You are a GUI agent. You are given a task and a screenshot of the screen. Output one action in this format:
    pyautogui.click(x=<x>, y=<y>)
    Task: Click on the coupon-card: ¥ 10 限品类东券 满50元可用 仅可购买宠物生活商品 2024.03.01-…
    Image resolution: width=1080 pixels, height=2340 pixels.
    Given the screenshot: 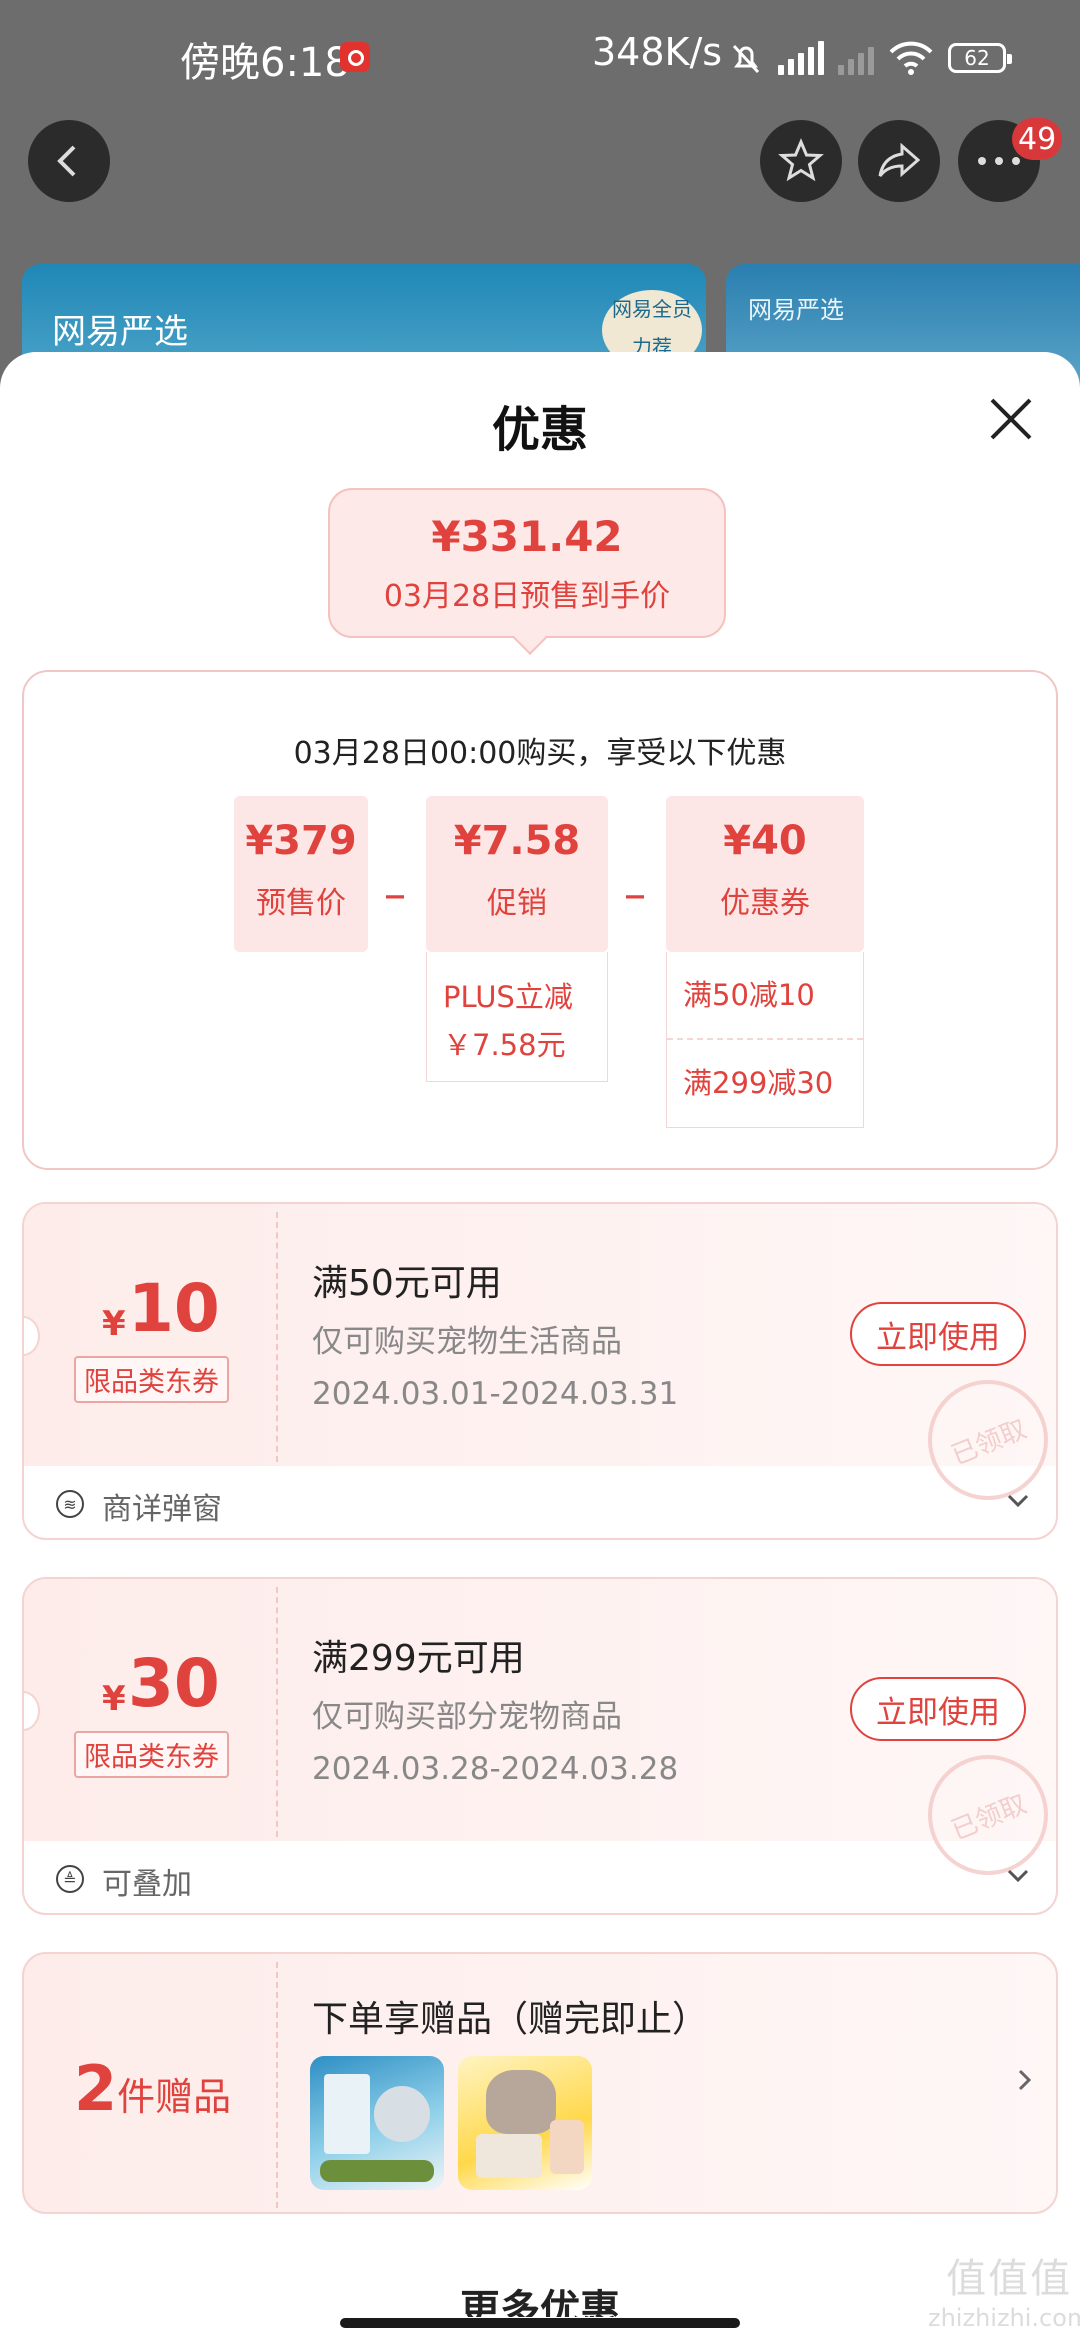 What is the action you would take?
    pyautogui.click(x=540, y=1371)
    